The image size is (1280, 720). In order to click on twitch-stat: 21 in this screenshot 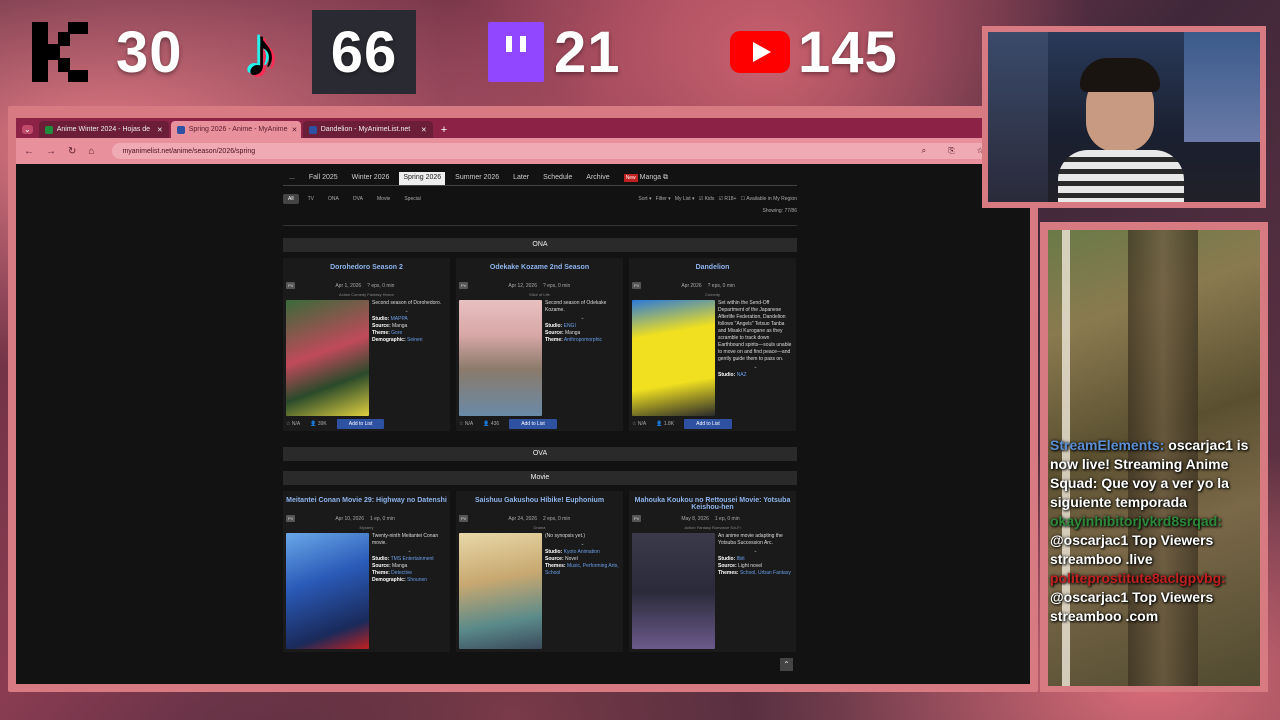, I will do `click(554, 52)`.